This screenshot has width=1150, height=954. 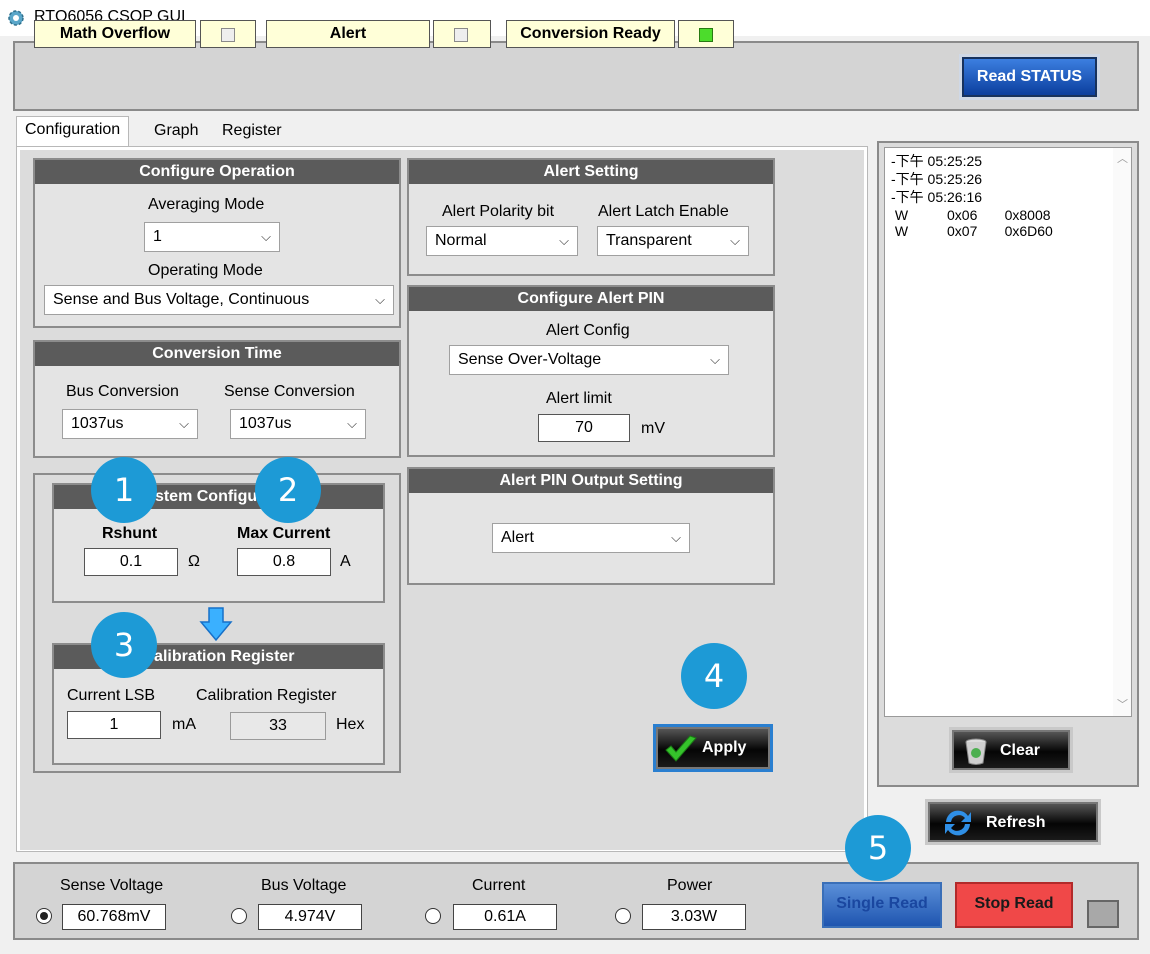 What do you see at coordinates (590, 34) in the screenshot?
I see `conversion-ready-label: Conversion Ready` at bounding box center [590, 34].